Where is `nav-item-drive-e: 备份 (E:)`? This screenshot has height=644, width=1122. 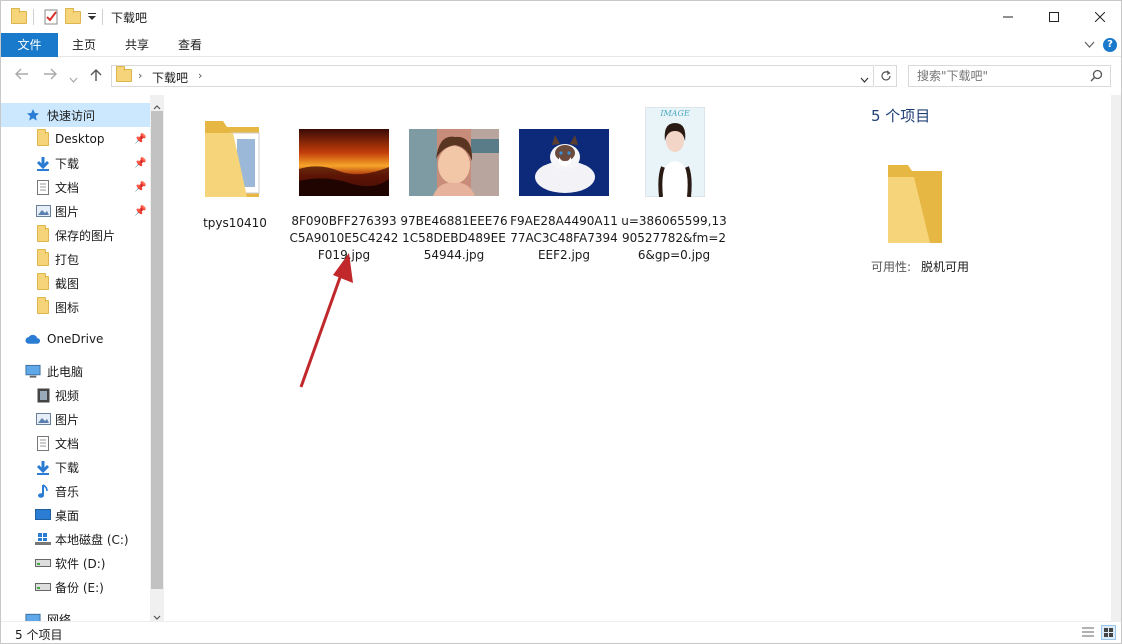
nav-item-drive-e: 备份 (E:) is located at coordinates (75, 587).